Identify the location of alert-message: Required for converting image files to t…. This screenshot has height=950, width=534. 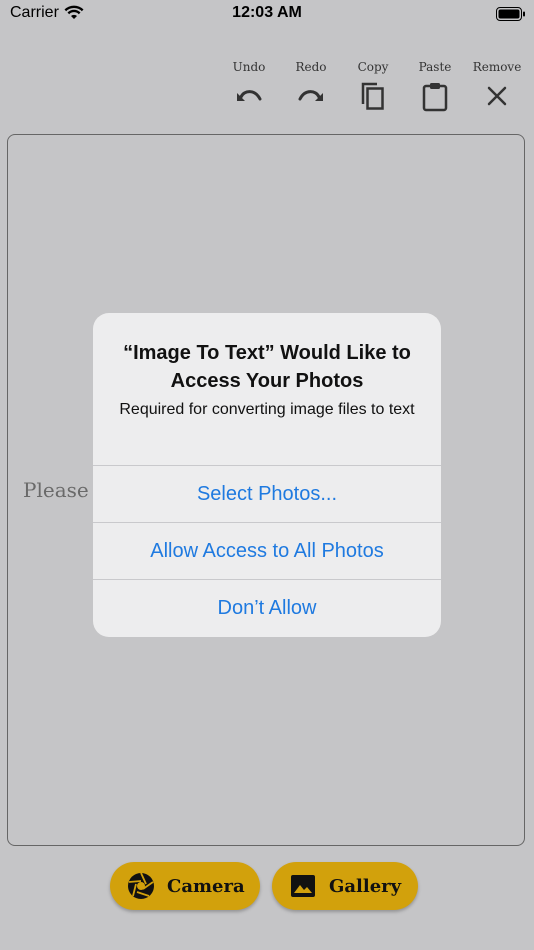
(267, 409).